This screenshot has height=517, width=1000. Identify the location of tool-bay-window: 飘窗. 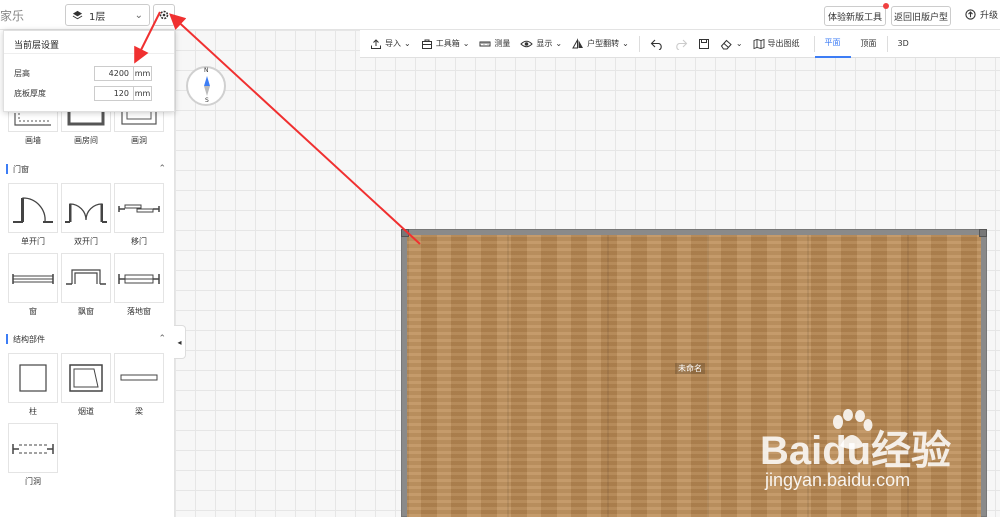
(86, 287).